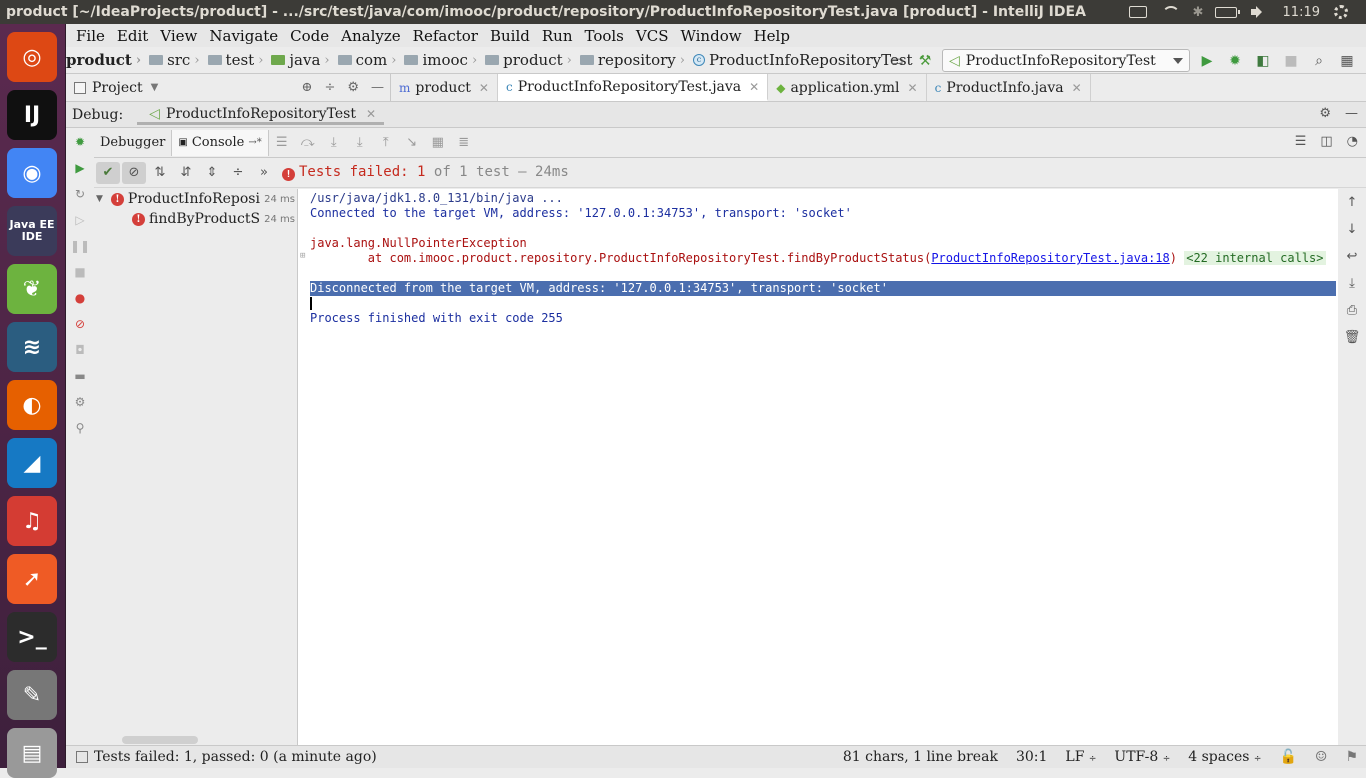 This screenshot has width=1366, height=778. Describe the element at coordinates (80, 298) in the screenshot. I see `view-breakpoints-icon: ●` at that location.